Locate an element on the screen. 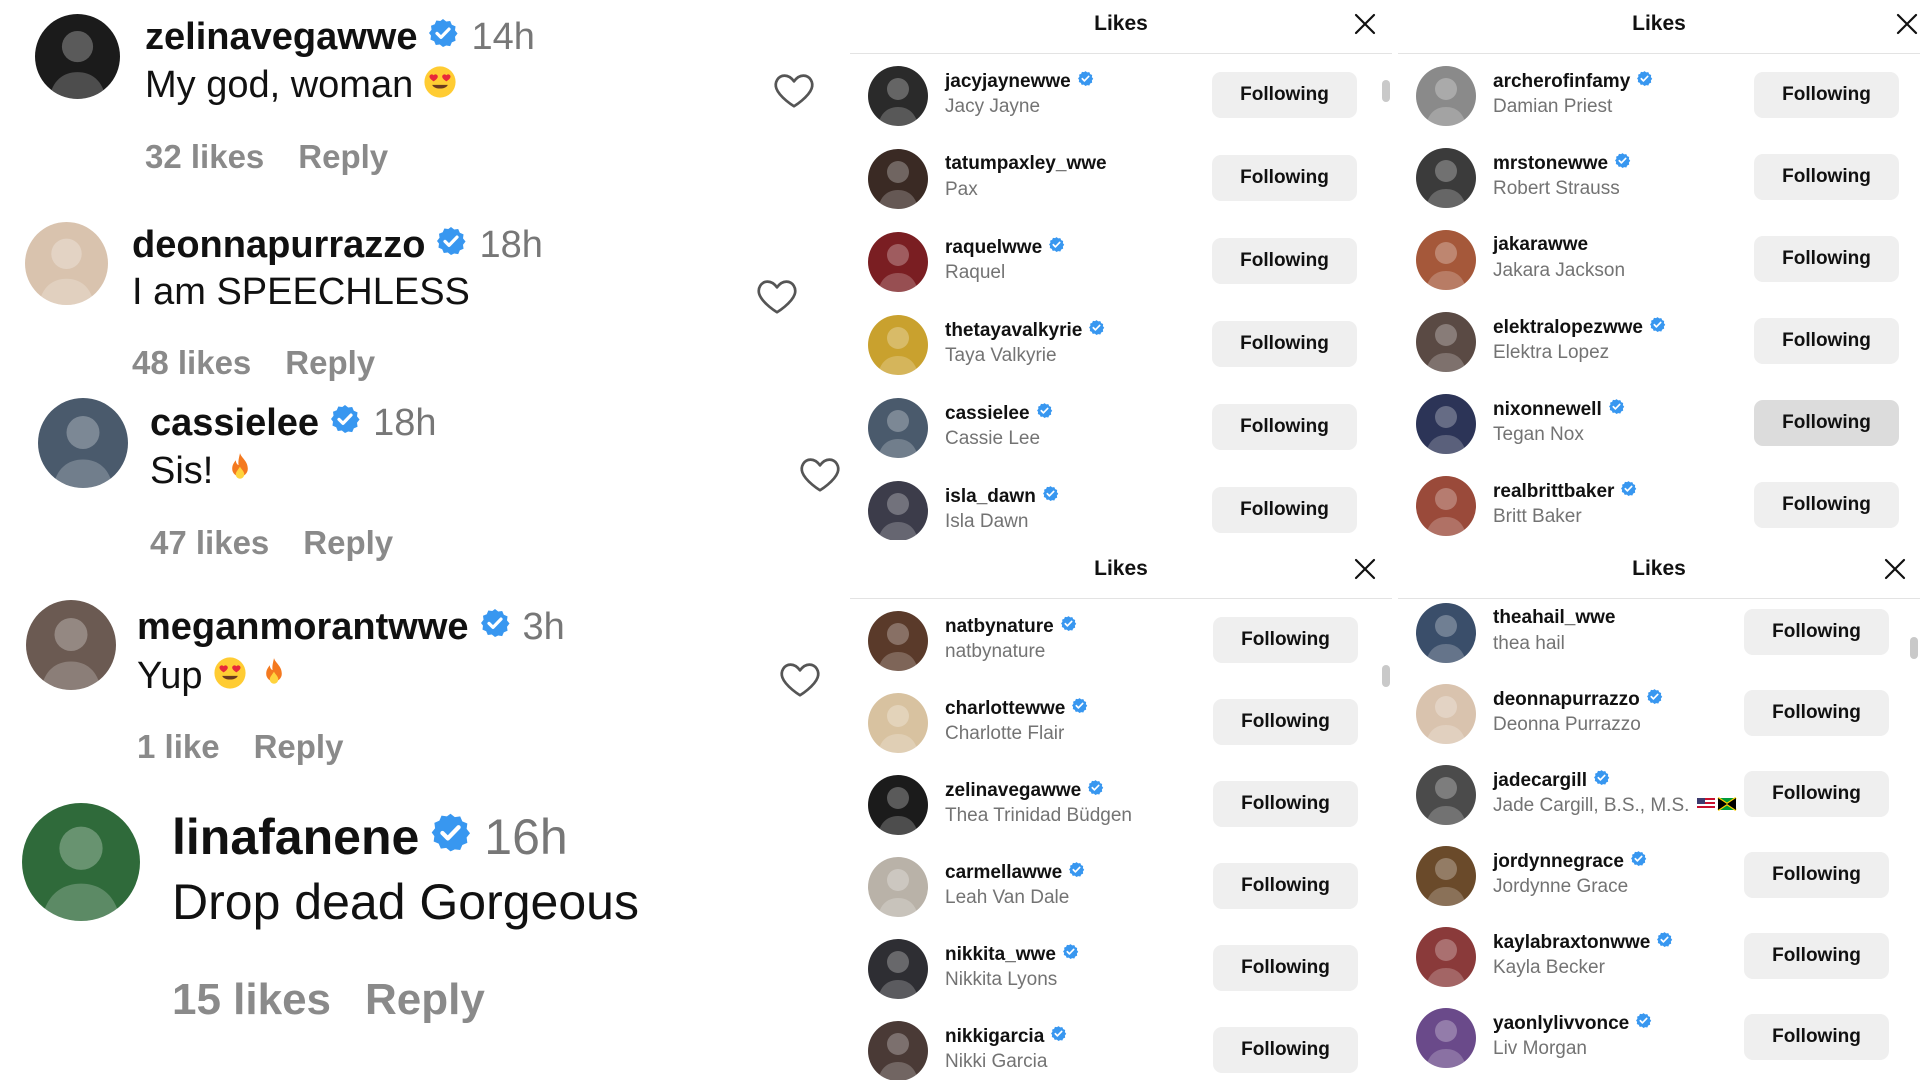 This screenshot has height=1080, width=1920. user-username: natbynature is located at coordinates (999, 627).